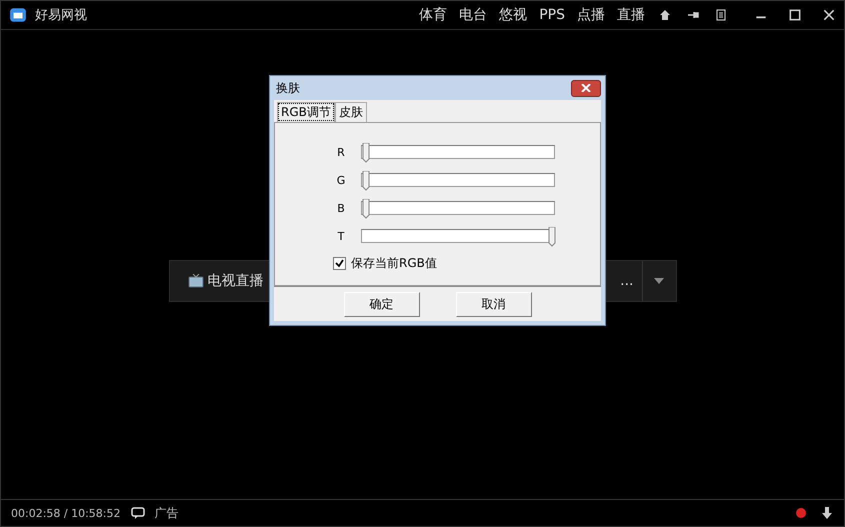 This screenshot has height=527, width=845. I want to click on playback-time: 00:02:58 / 10:58:52, so click(66, 513).